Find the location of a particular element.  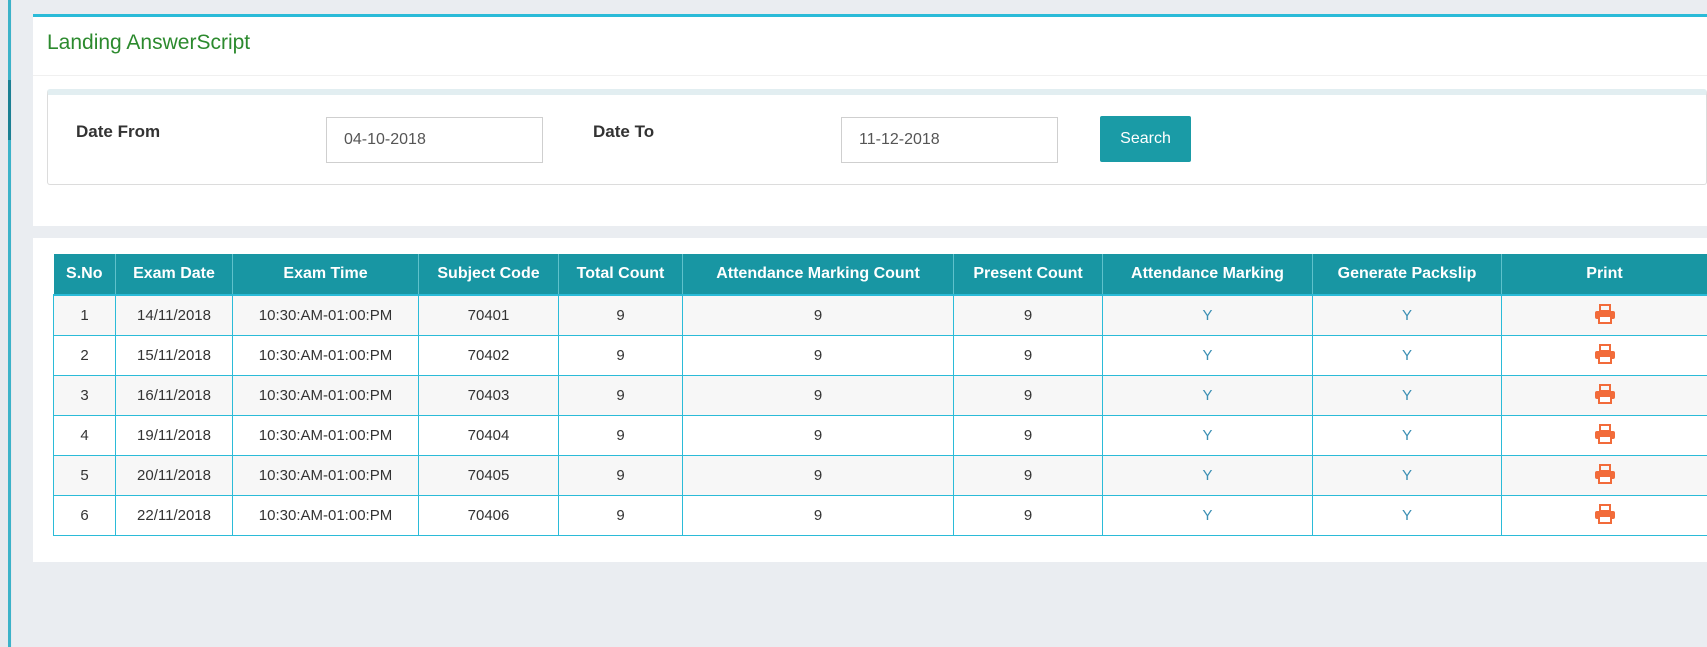

cell-exam-date: 20/11/2018 is located at coordinates (174, 475).